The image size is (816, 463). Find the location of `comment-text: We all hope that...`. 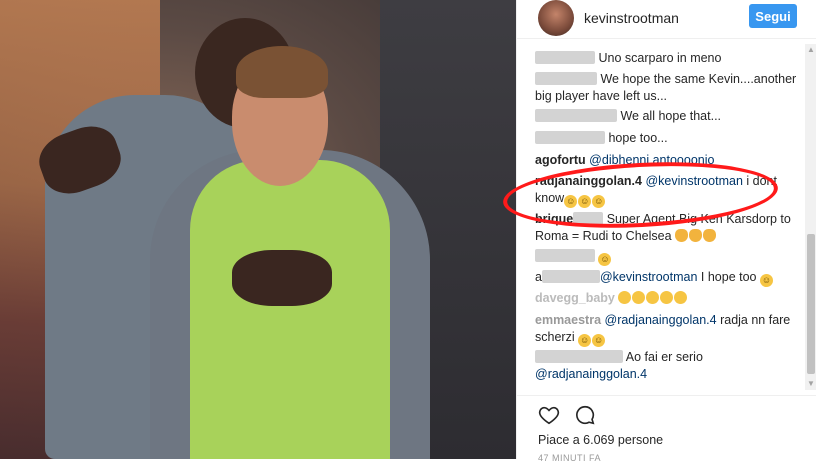

comment-text: We all hope that... is located at coordinates (671, 116).